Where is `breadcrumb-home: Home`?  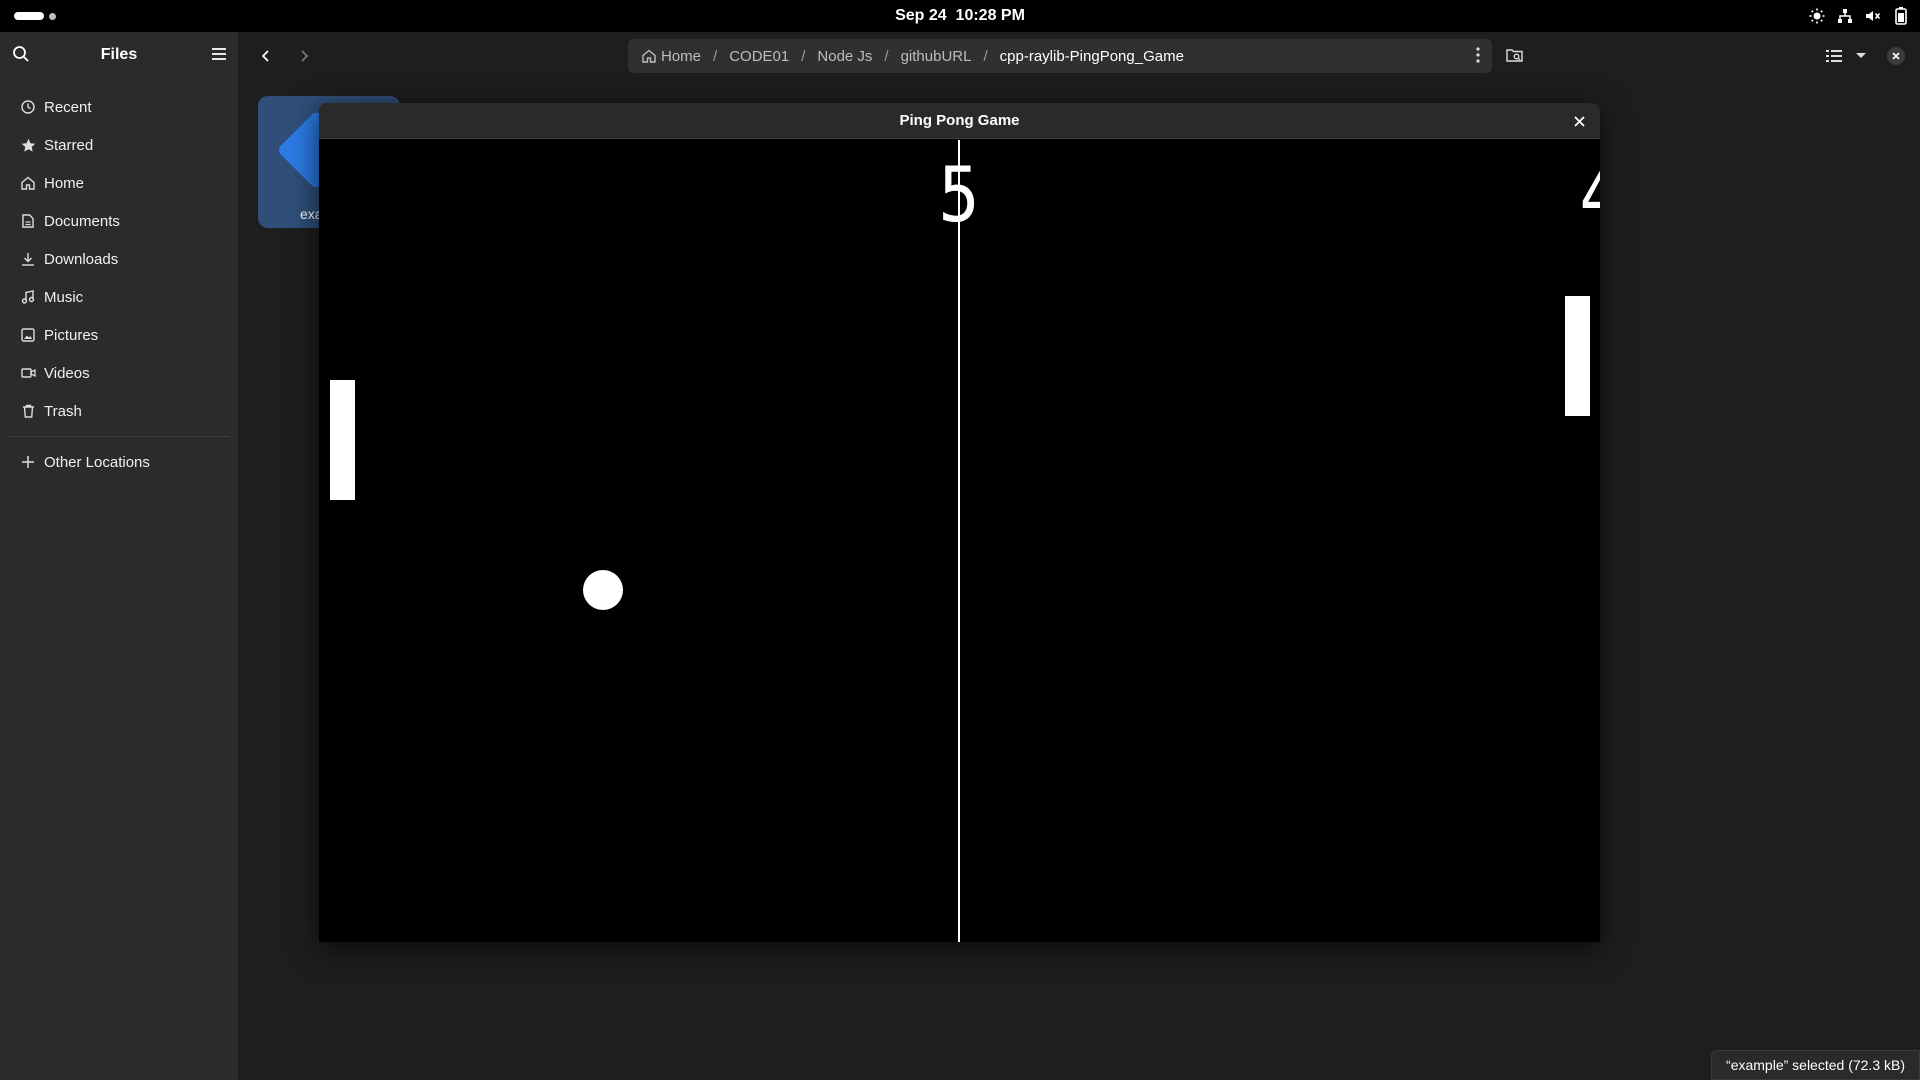
breadcrumb-home: Home is located at coordinates (671, 56).